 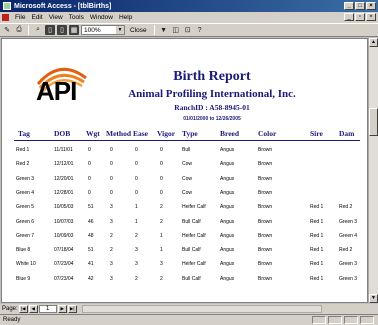 What do you see at coordinates (23, 164) in the screenshot?
I see `cell-tag: Red 2` at bounding box center [23, 164].